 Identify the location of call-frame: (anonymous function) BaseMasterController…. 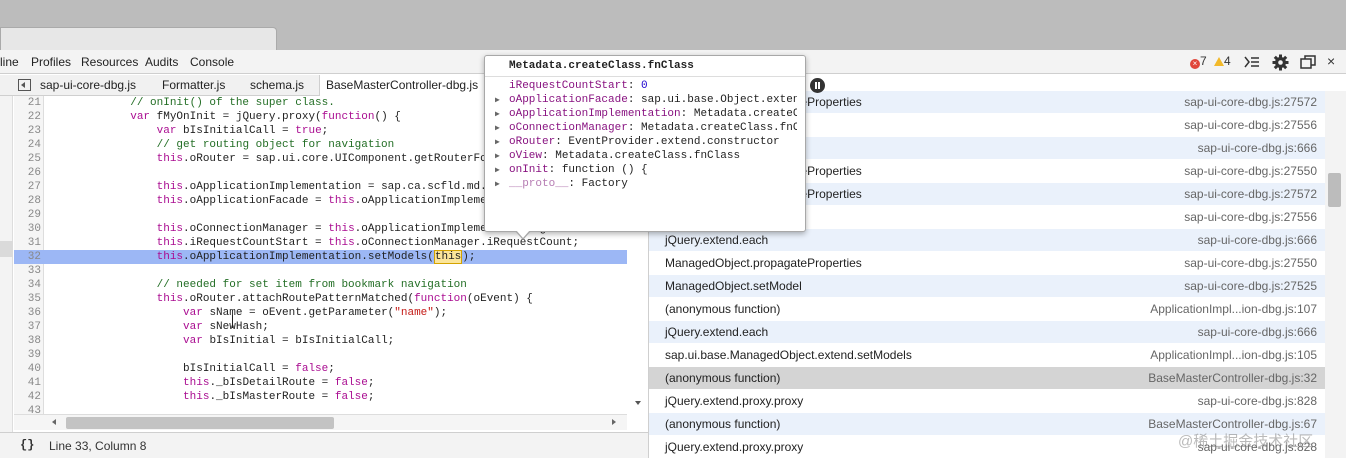
(987, 378).